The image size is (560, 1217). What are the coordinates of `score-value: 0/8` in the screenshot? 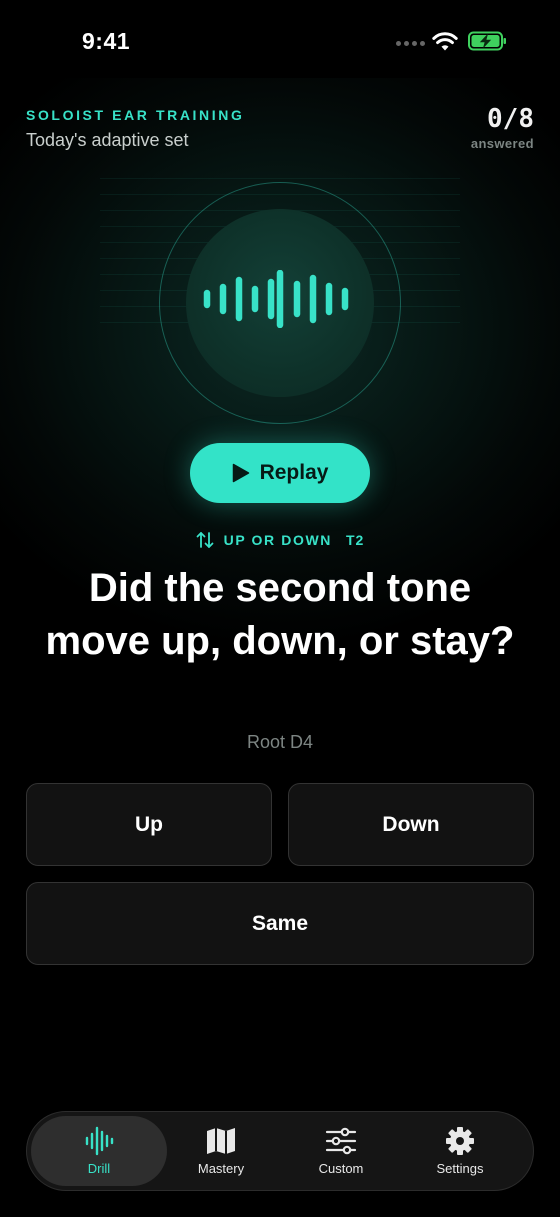 It's located at (510, 119).